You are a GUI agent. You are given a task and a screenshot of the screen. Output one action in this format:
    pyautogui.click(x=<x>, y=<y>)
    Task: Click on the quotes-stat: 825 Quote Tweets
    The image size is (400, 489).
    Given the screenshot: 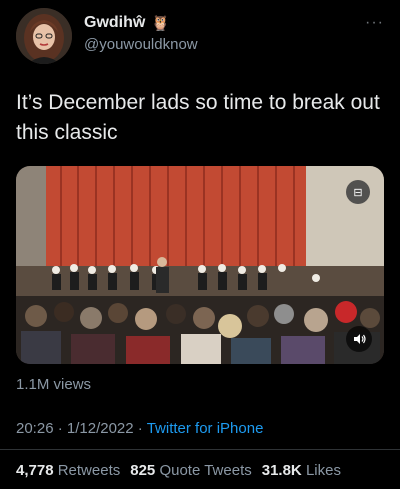 What is the action you would take?
    pyautogui.click(x=190, y=470)
    